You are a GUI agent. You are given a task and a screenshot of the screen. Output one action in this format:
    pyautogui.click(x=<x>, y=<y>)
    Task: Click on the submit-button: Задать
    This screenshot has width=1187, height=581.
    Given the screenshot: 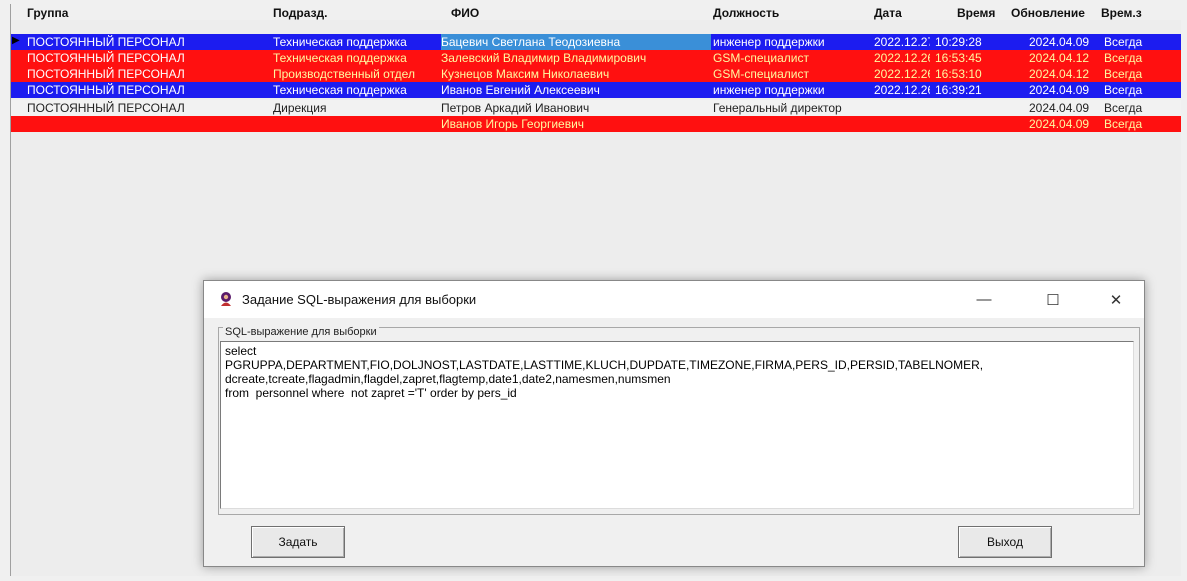 What is the action you would take?
    pyautogui.click(x=298, y=542)
    